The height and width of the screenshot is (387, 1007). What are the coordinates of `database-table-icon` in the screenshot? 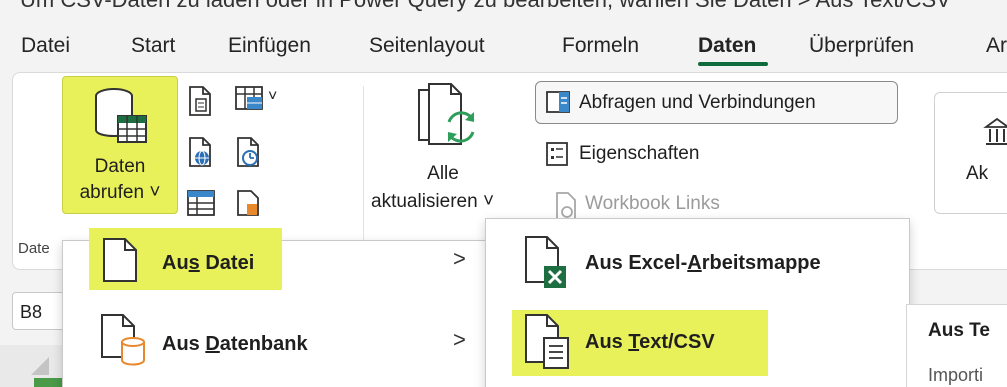 It's located at (121, 117).